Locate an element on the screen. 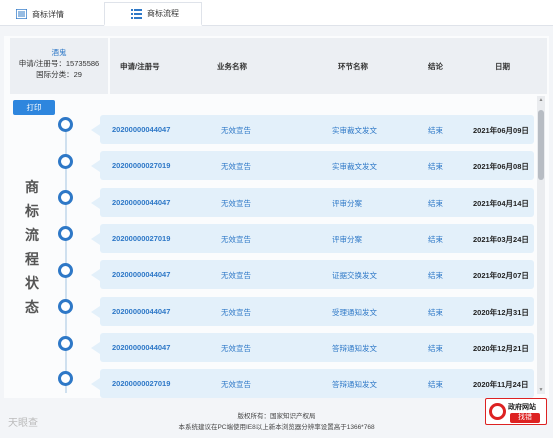 The image size is (553, 438). government-site-error-badge: 政府网站 找错 is located at coordinates (516, 411).